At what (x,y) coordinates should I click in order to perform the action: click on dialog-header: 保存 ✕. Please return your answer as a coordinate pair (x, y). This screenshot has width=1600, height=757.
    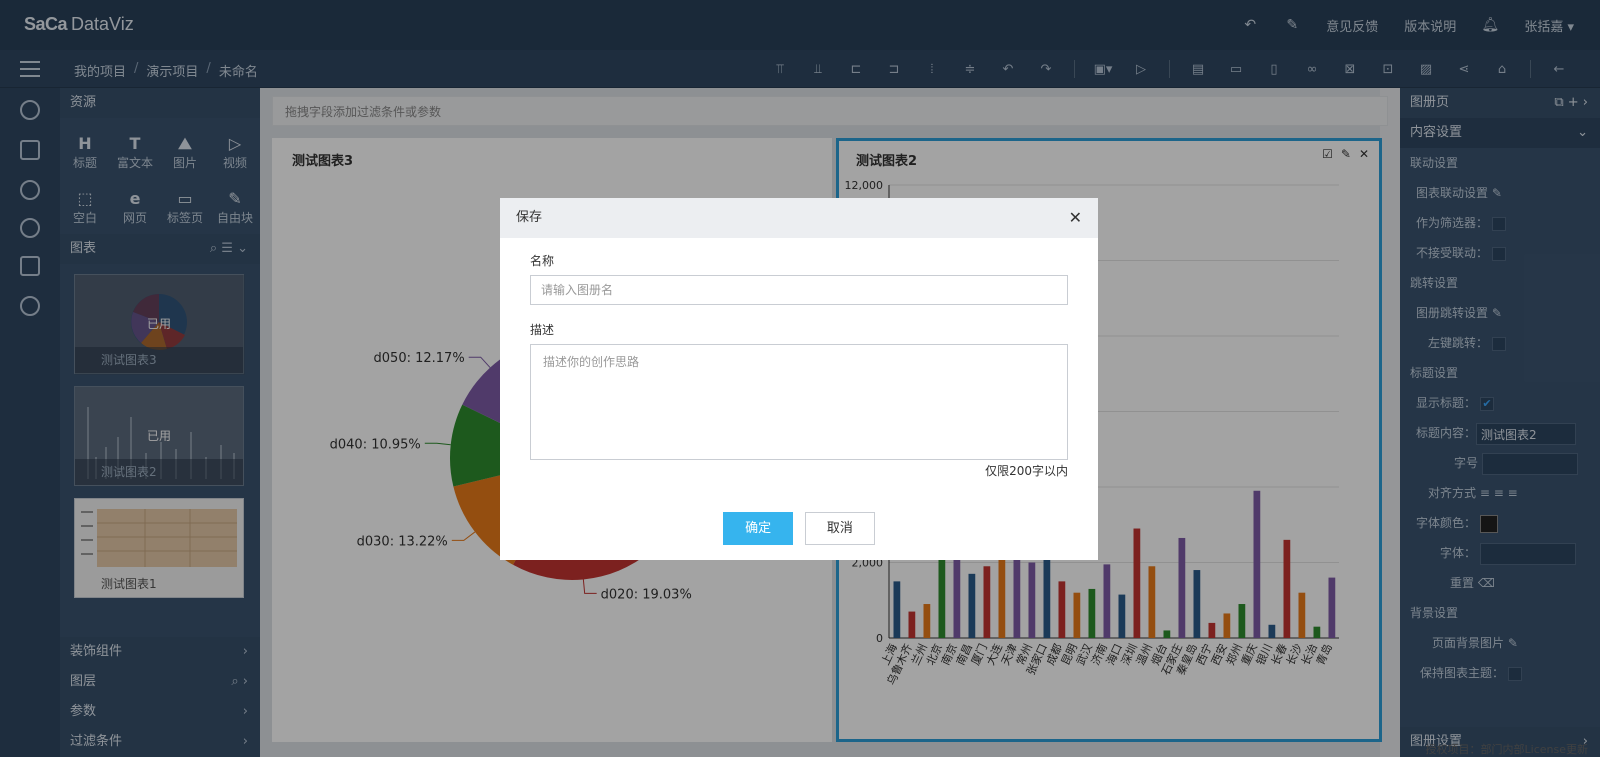
    Looking at the image, I should click on (799, 218).